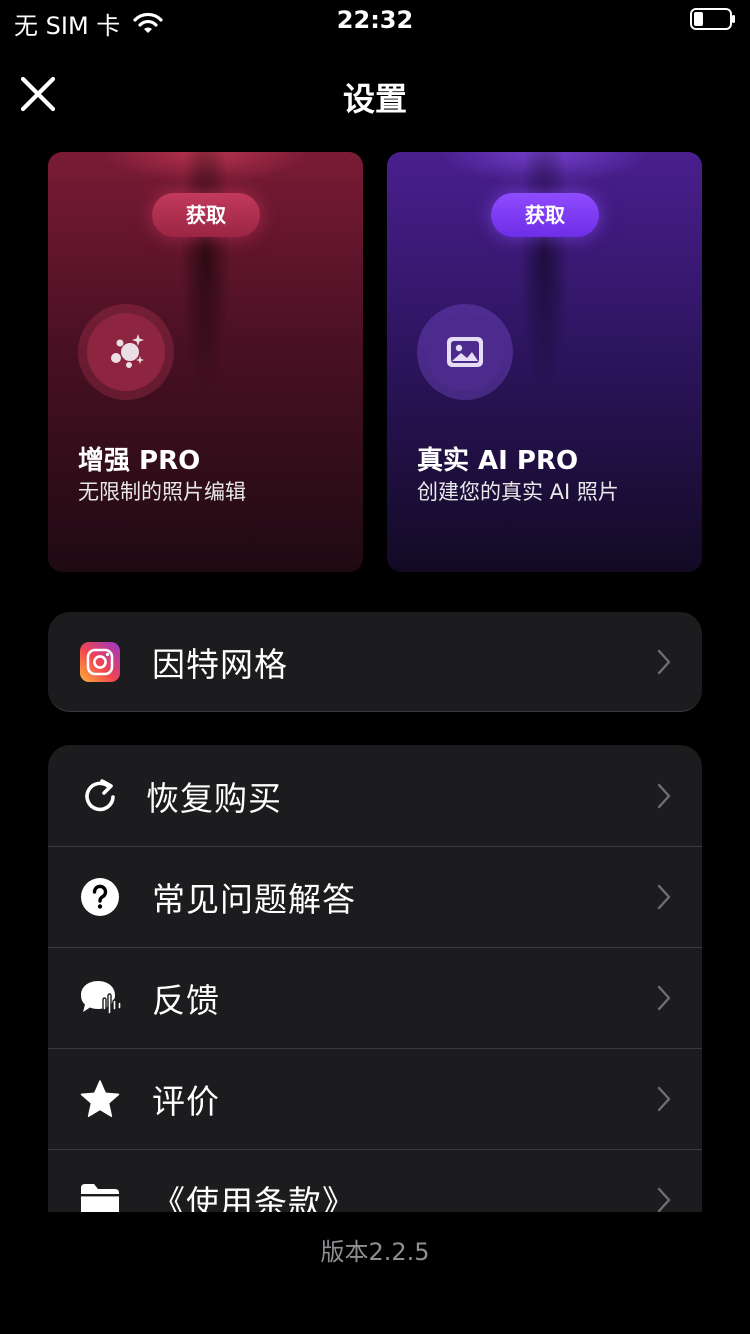  I want to click on image-icon, so click(465, 352).